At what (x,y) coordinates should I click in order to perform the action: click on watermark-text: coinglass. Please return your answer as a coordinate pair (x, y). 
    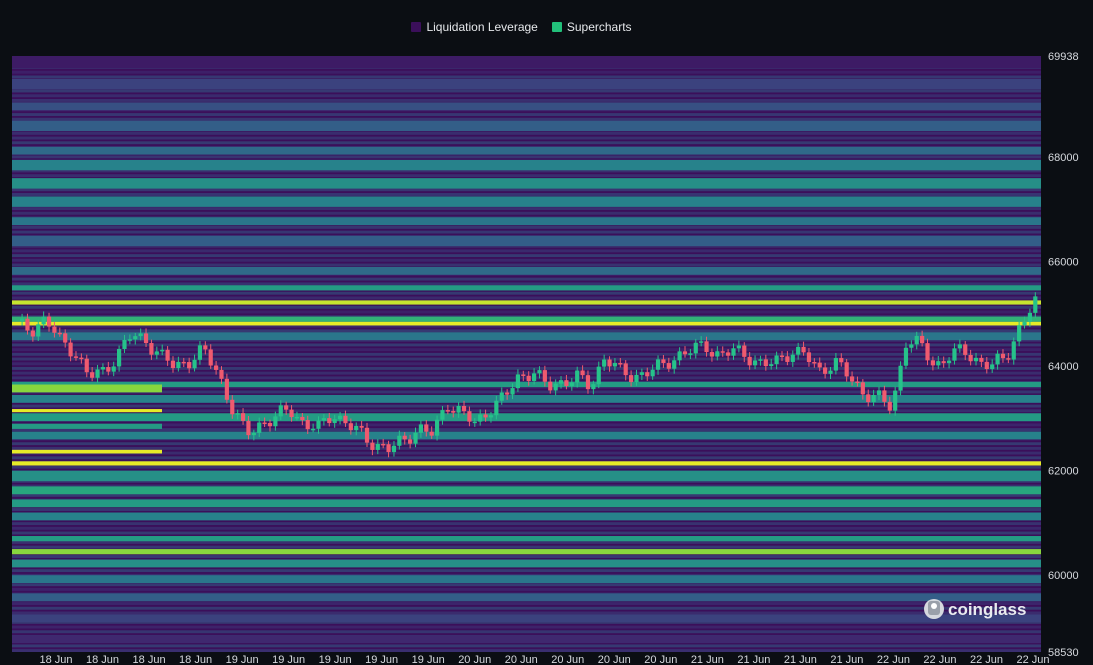
    Looking at the image, I should click on (987, 609).